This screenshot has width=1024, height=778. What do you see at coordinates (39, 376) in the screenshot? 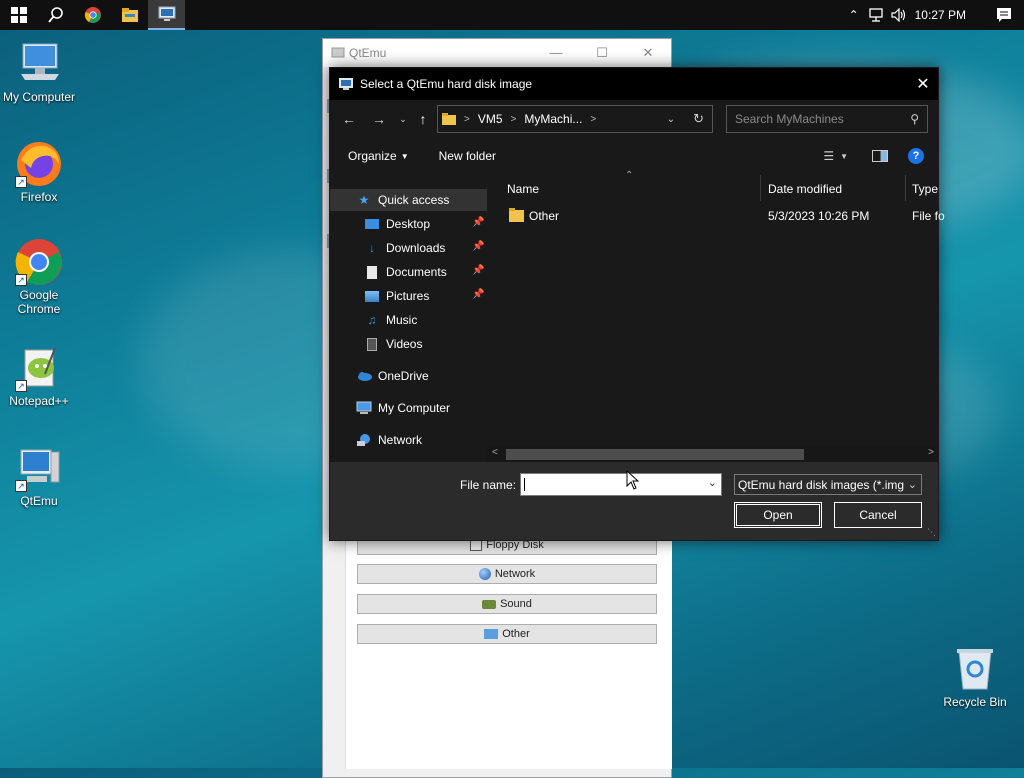
I see `desktop-icon-notepad-plus-plus: ↗ Notepad++` at bounding box center [39, 376].